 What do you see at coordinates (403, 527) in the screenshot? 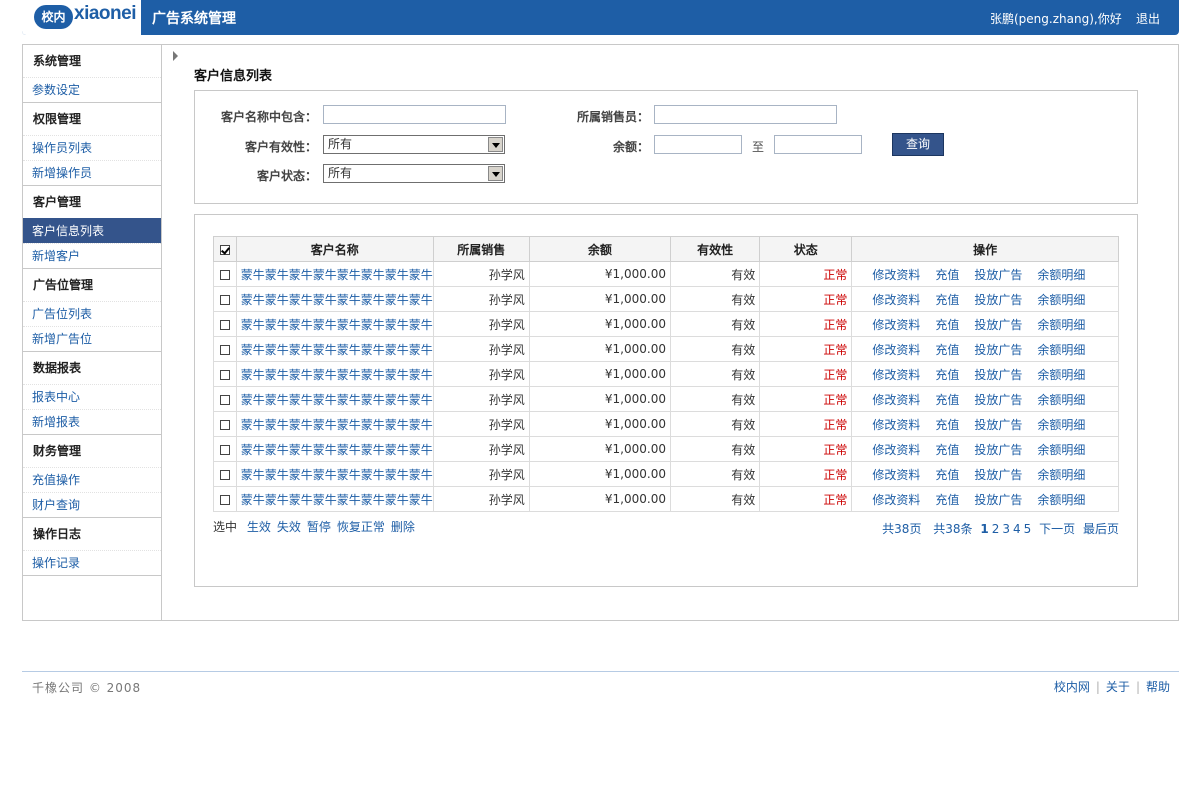
I see `delete-link: 删除` at bounding box center [403, 527].